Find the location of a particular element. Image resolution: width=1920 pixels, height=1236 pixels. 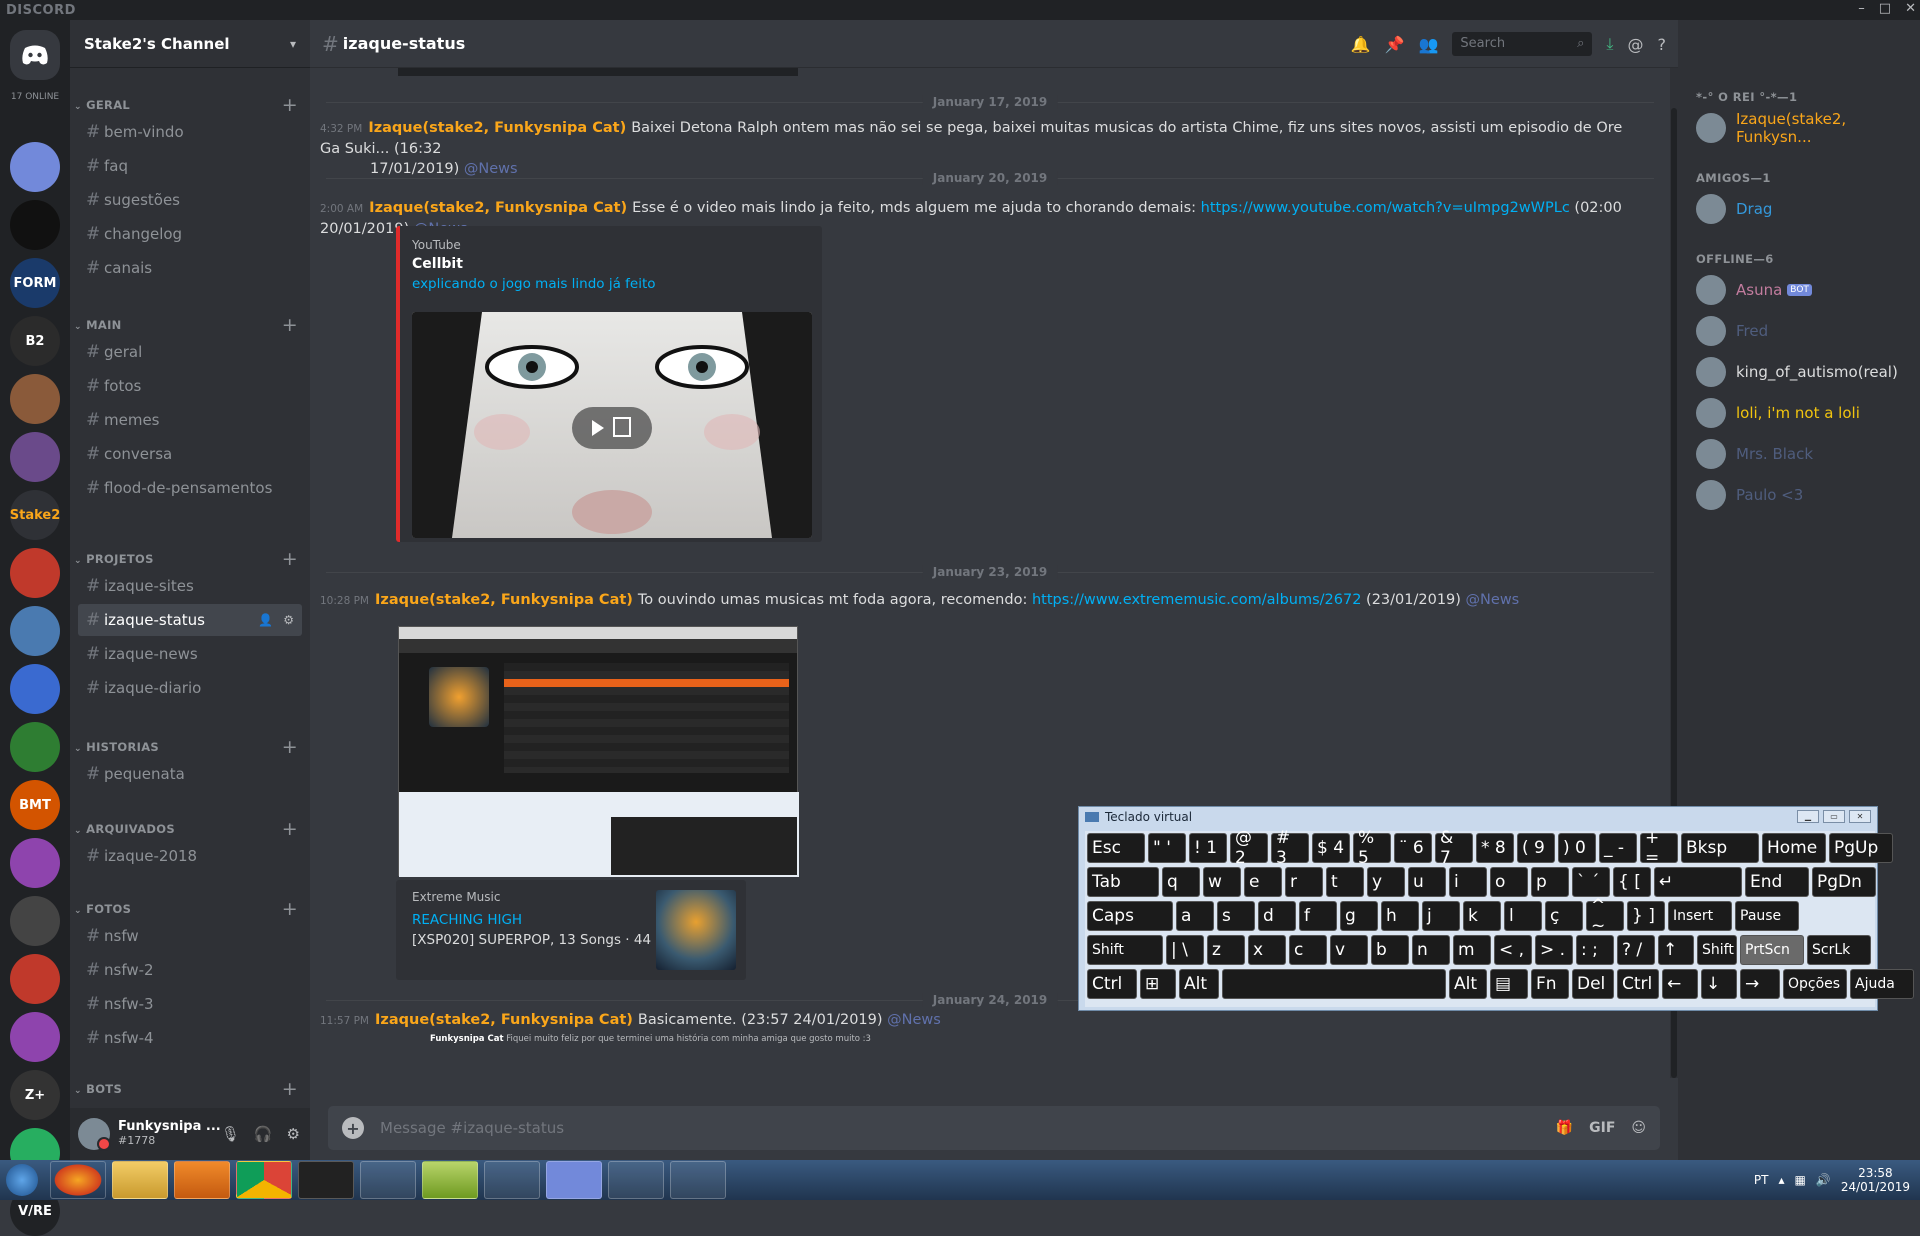

key: ! 1 is located at coordinates (1208, 848).